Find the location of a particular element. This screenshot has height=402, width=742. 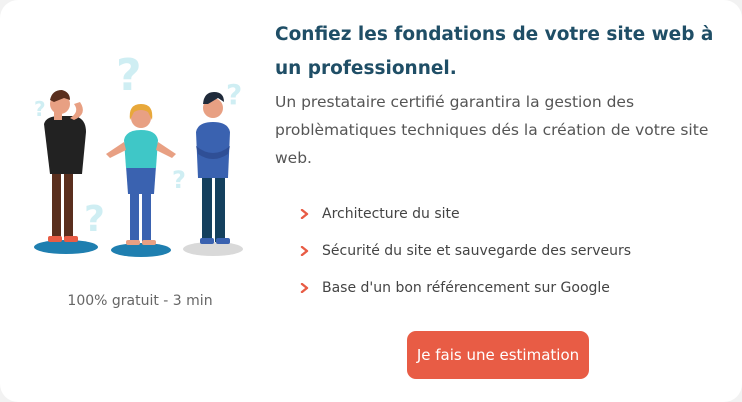

estimate-button: Je fais une estimation is located at coordinates (498, 355).